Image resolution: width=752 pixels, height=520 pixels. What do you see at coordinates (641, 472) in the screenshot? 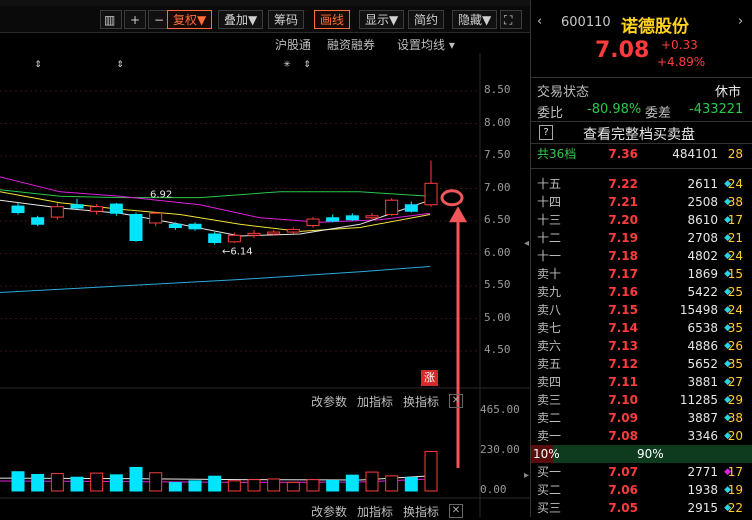
I see `bid-row: 买一 7.07 2771 17 ◆` at bounding box center [641, 472].